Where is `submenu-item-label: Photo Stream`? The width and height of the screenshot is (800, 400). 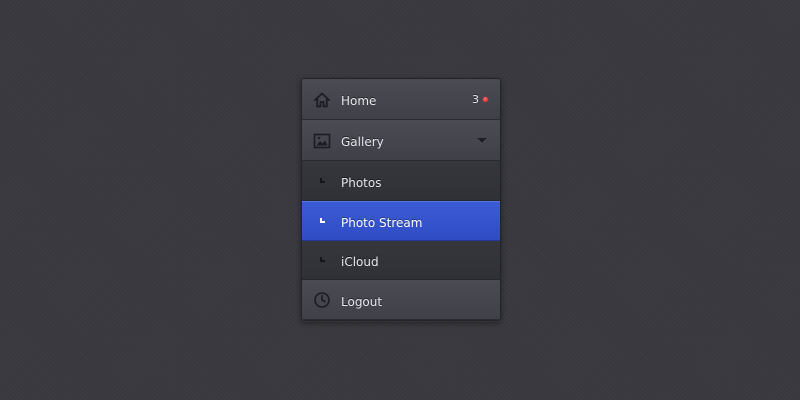
submenu-item-label: Photo Stream is located at coordinates (382, 222).